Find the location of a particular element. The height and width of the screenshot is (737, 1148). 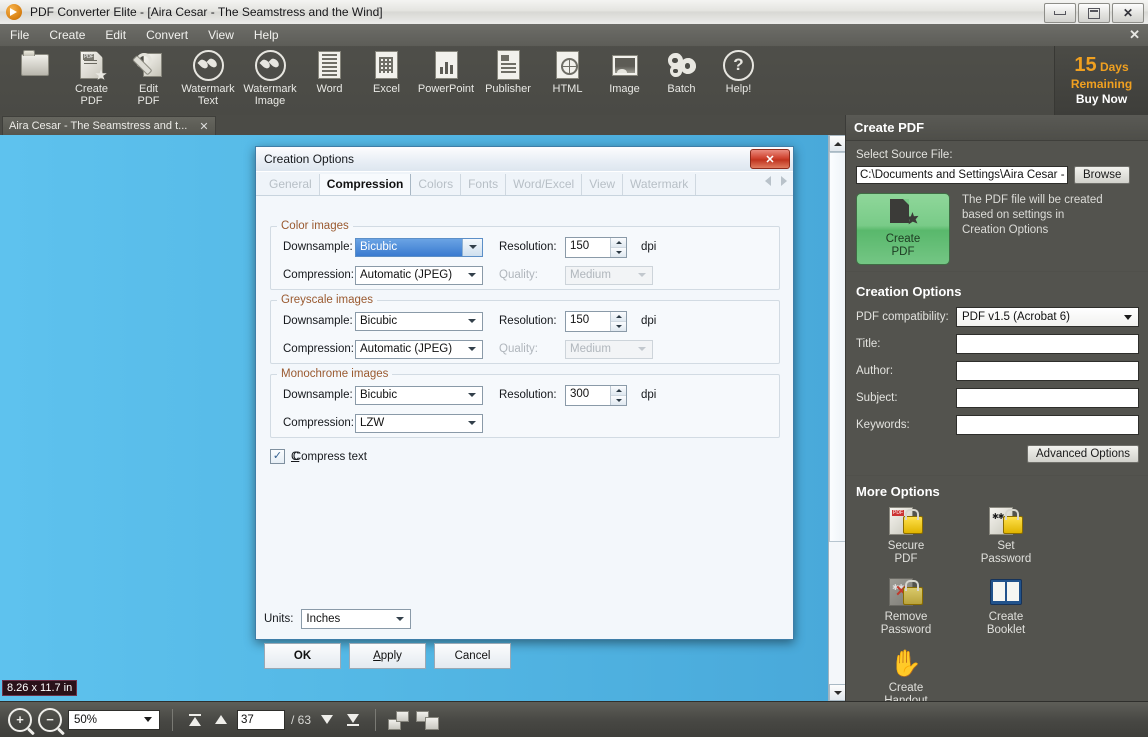

greyscale-quality-select: Medium is located at coordinates (609, 349).